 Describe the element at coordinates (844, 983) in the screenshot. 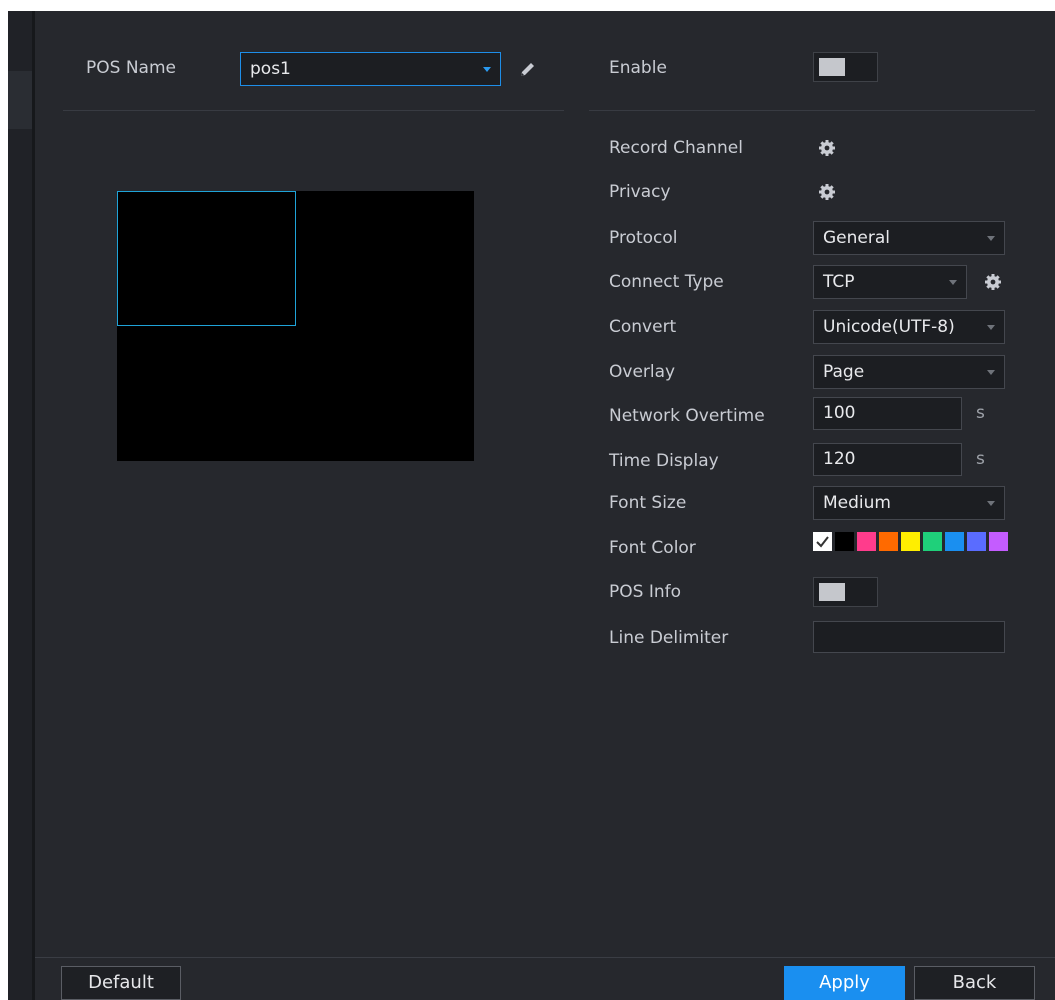

I see `apply-button: Apply` at that location.